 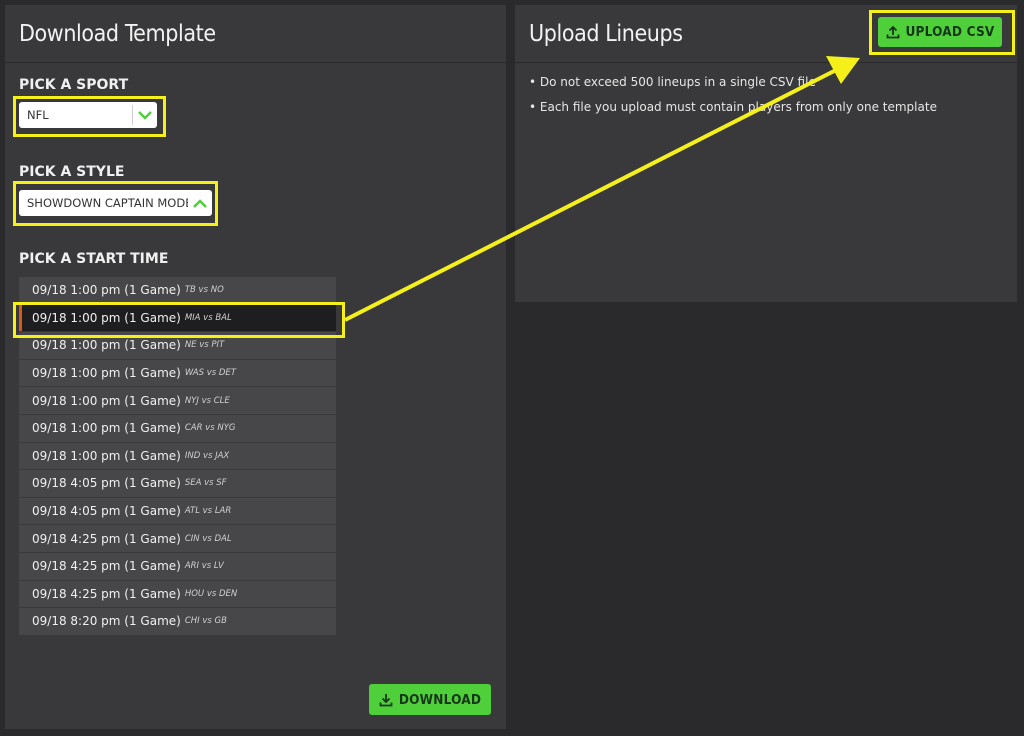 What do you see at coordinates (207, 455) in the screenshot?
I see `start-time-matchup: IND vs JAX` at bounding box center [207, 455].